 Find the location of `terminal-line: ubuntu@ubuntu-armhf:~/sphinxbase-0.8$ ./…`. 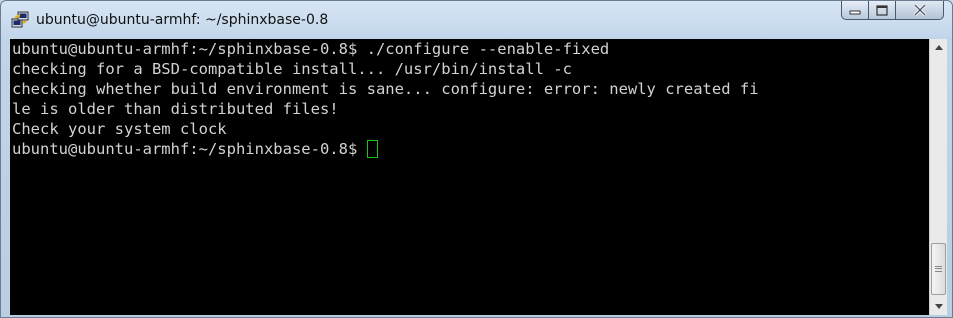

terminal-line: ubuntu@ubuntu-armhf:~/sphinxbase-0.8$ ./… is located at coordinates (311, 49).